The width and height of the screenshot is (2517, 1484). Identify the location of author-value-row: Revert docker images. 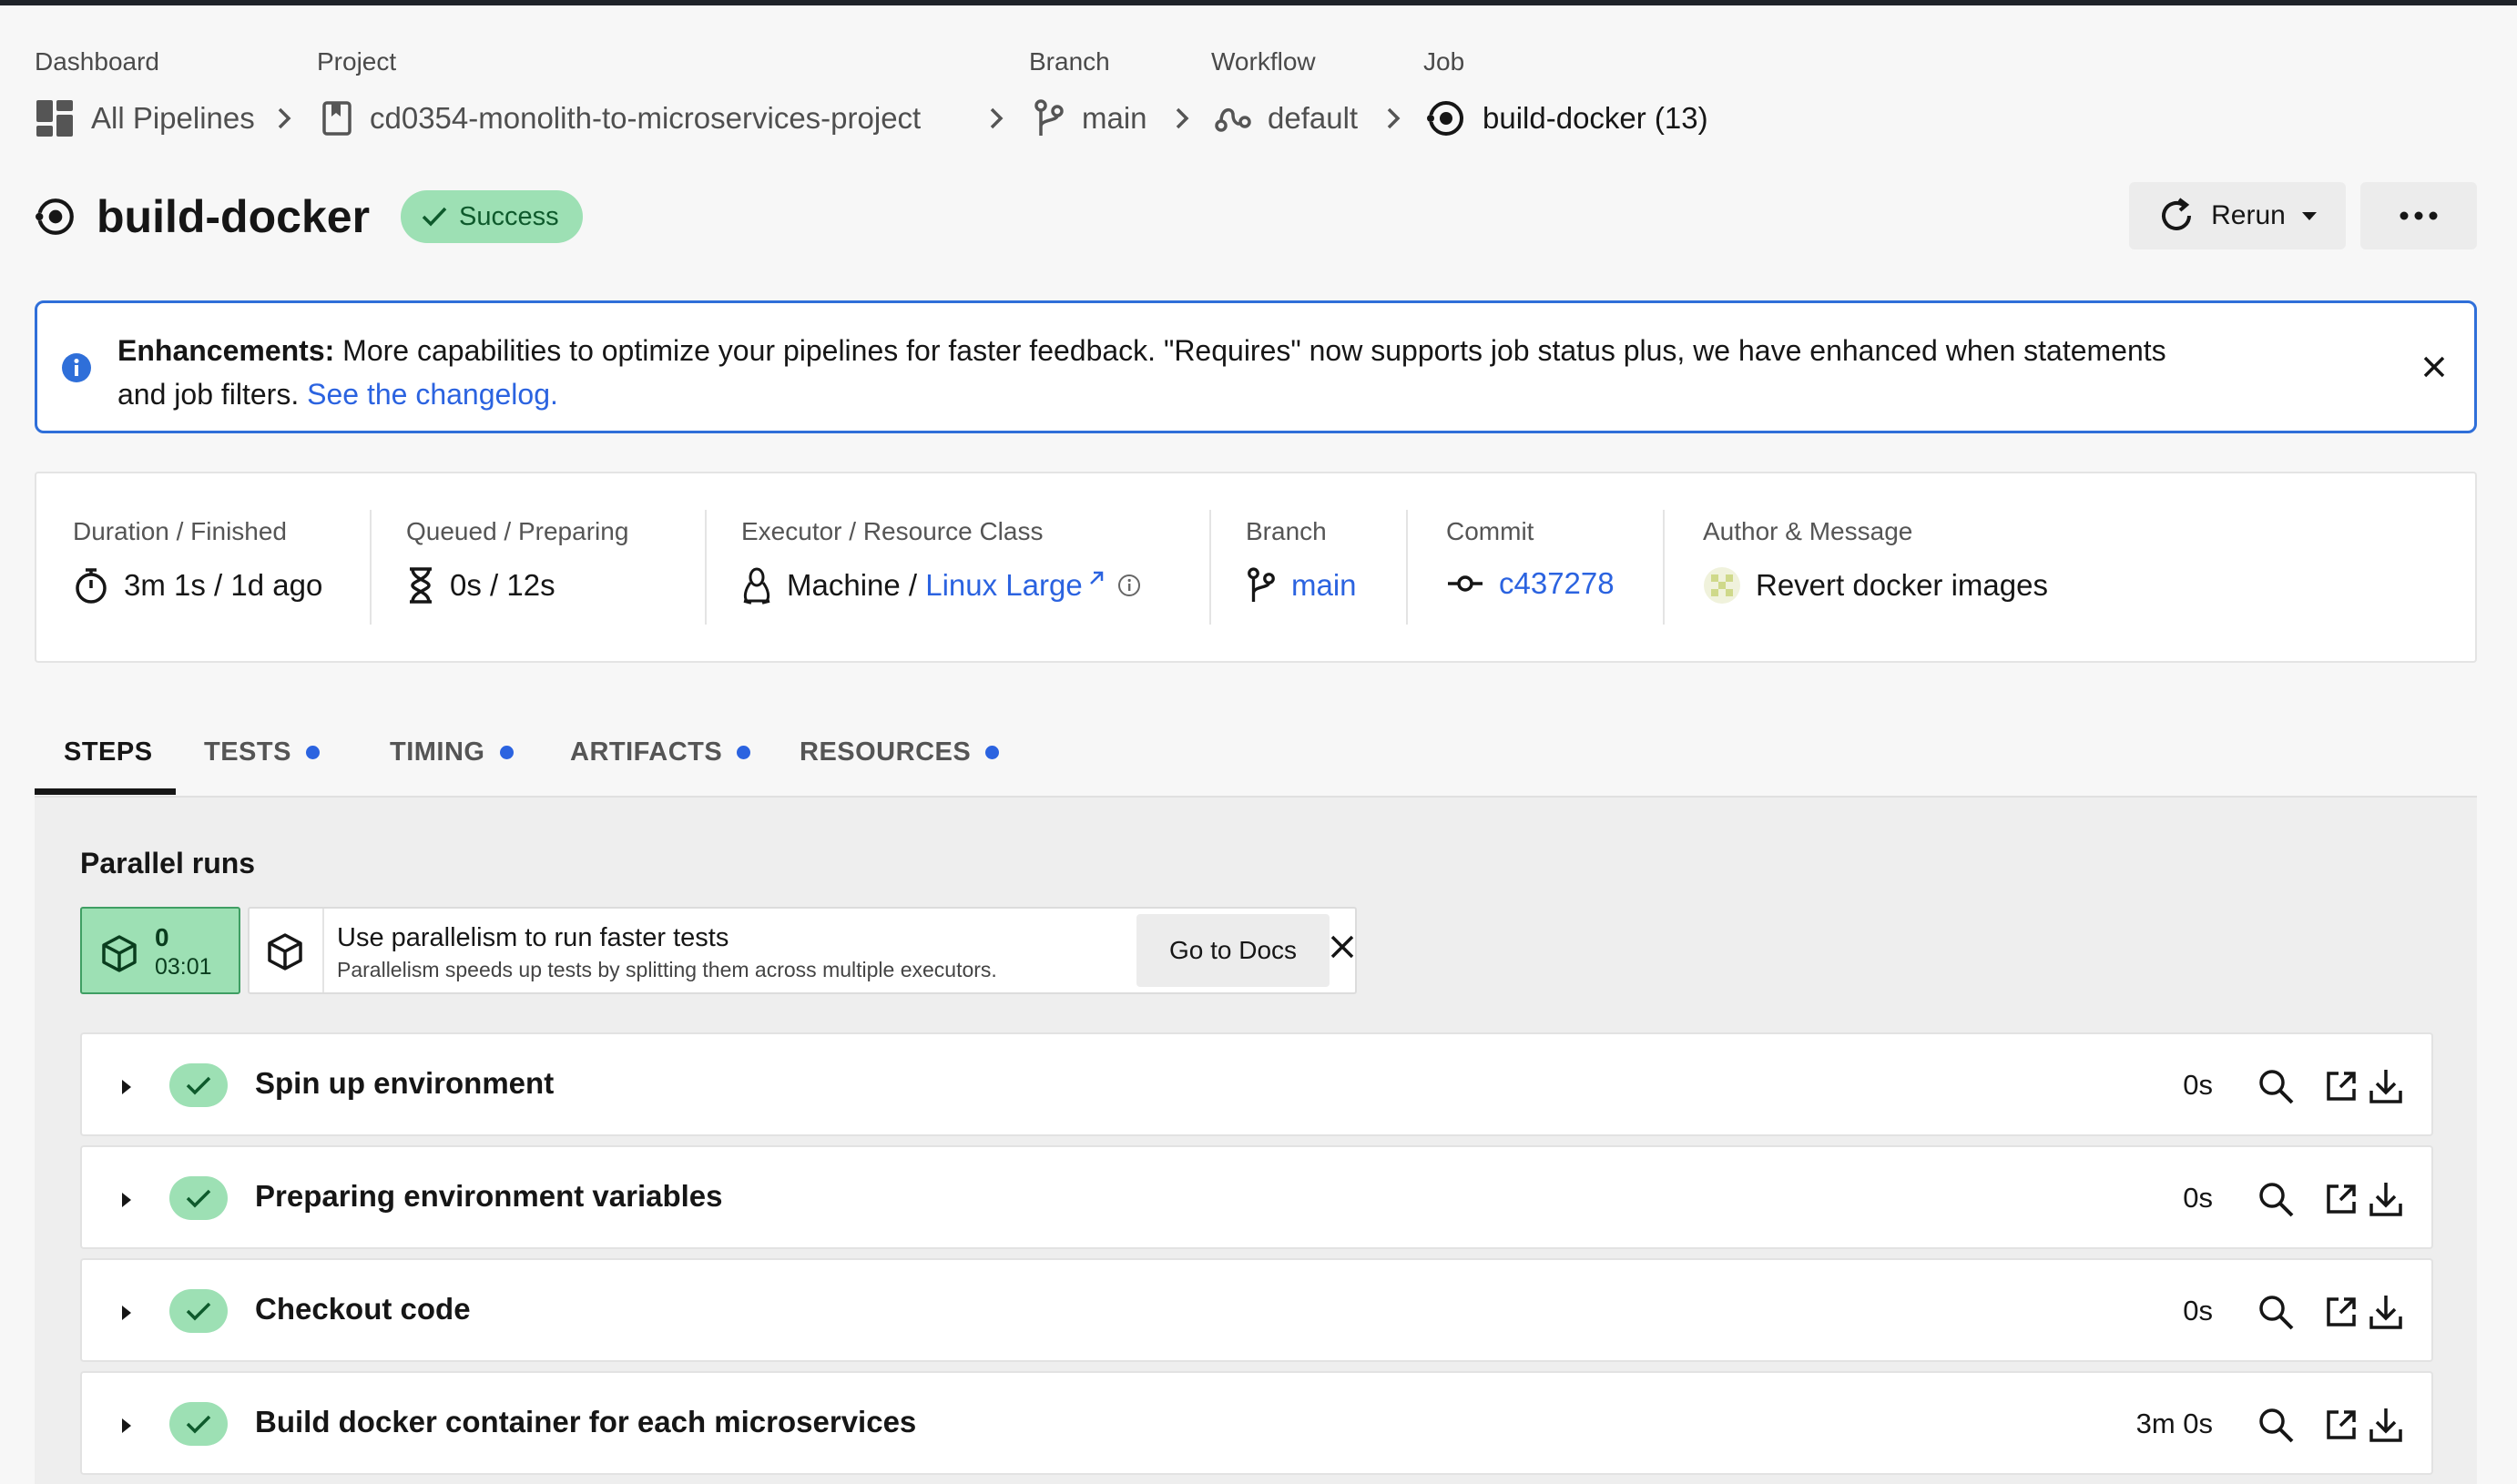
(1875, 585).